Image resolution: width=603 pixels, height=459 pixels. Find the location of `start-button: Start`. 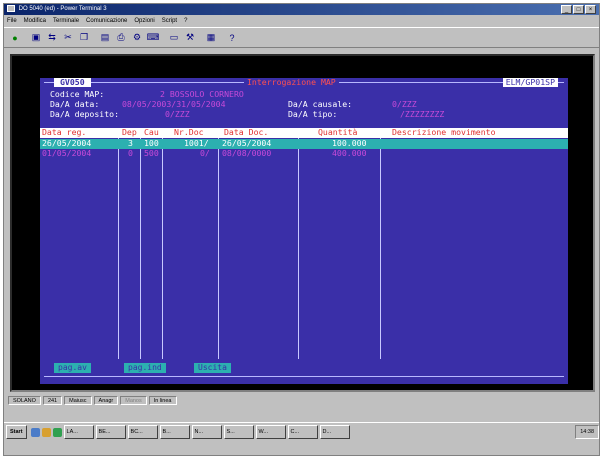

start-button: Start is located at coordinates (16, 432).